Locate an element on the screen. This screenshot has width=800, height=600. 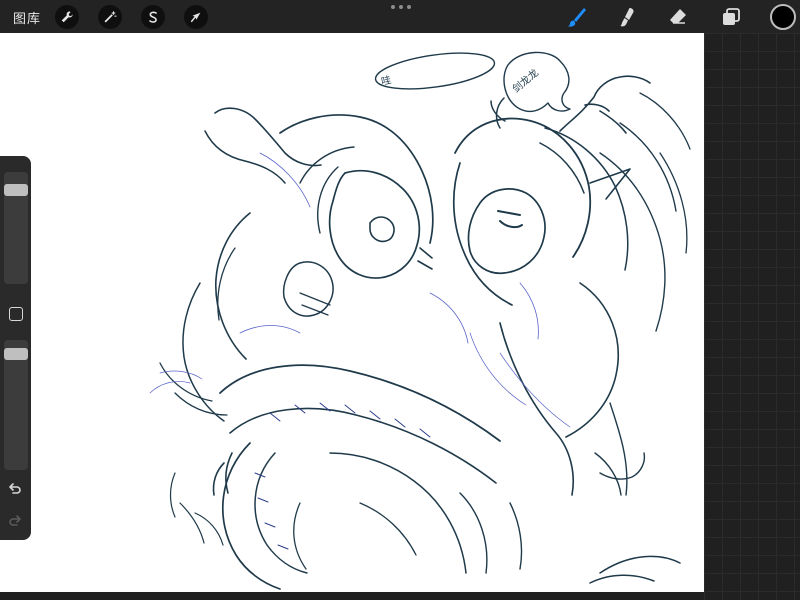
smudge-icon is located at coordinates (627, 17).